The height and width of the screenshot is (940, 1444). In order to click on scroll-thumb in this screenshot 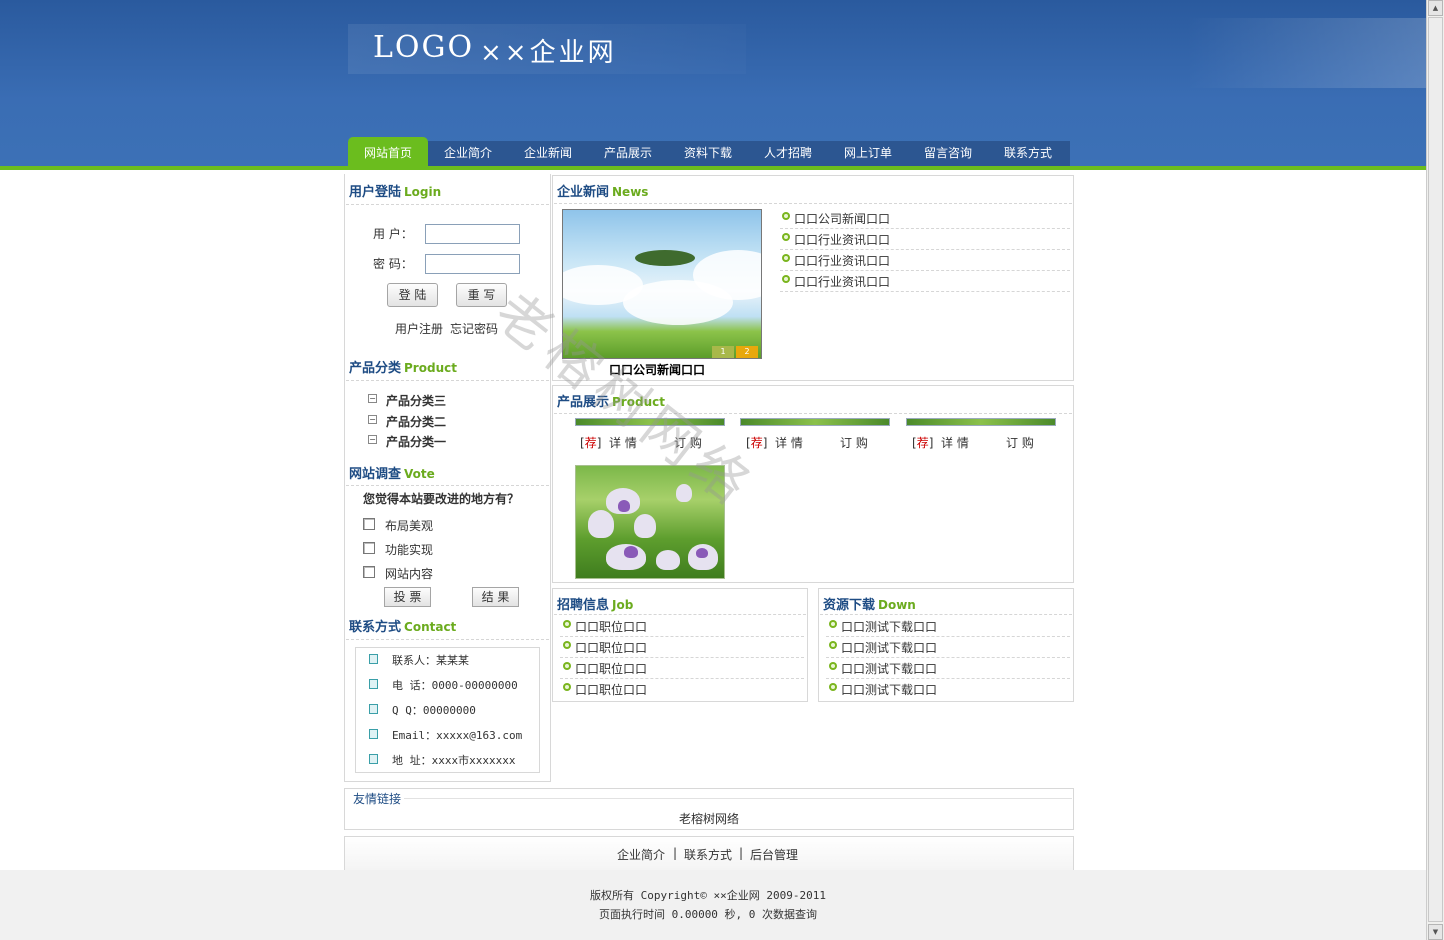, I will do `click(1435, 469)`.